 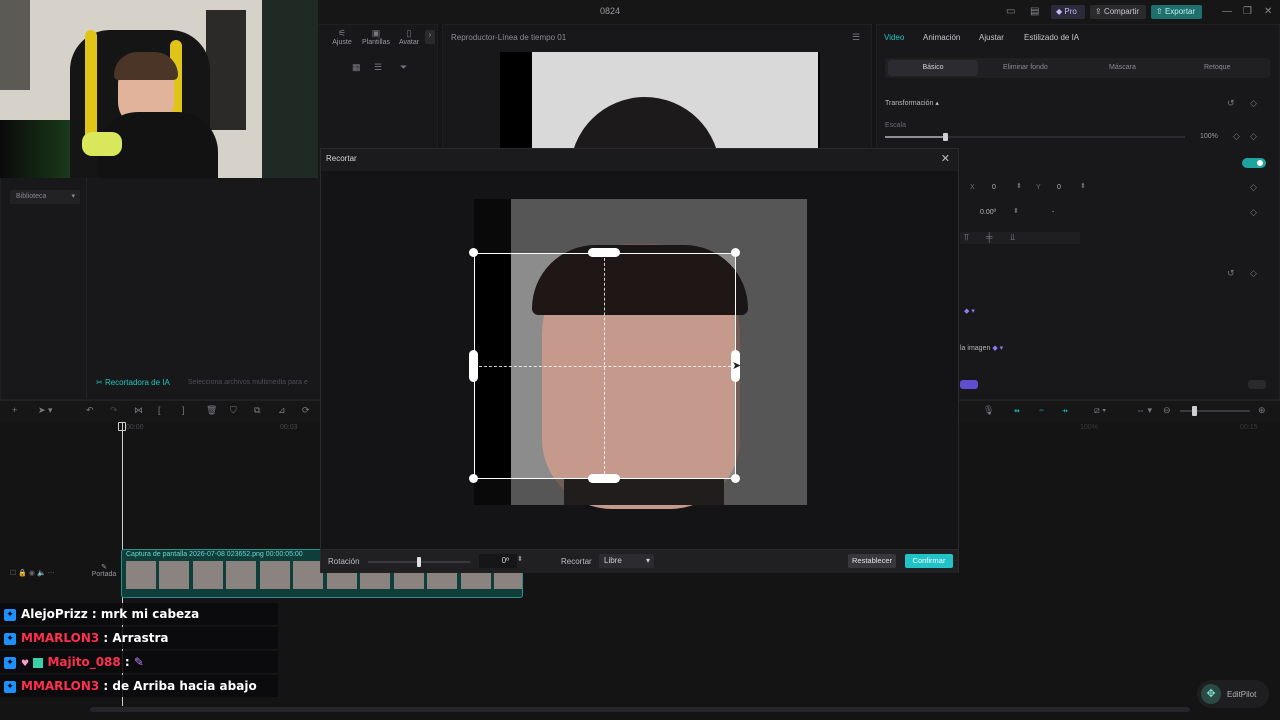 I want to click on zoom-in-icon: ⊕, so click(x=1262, y=410).